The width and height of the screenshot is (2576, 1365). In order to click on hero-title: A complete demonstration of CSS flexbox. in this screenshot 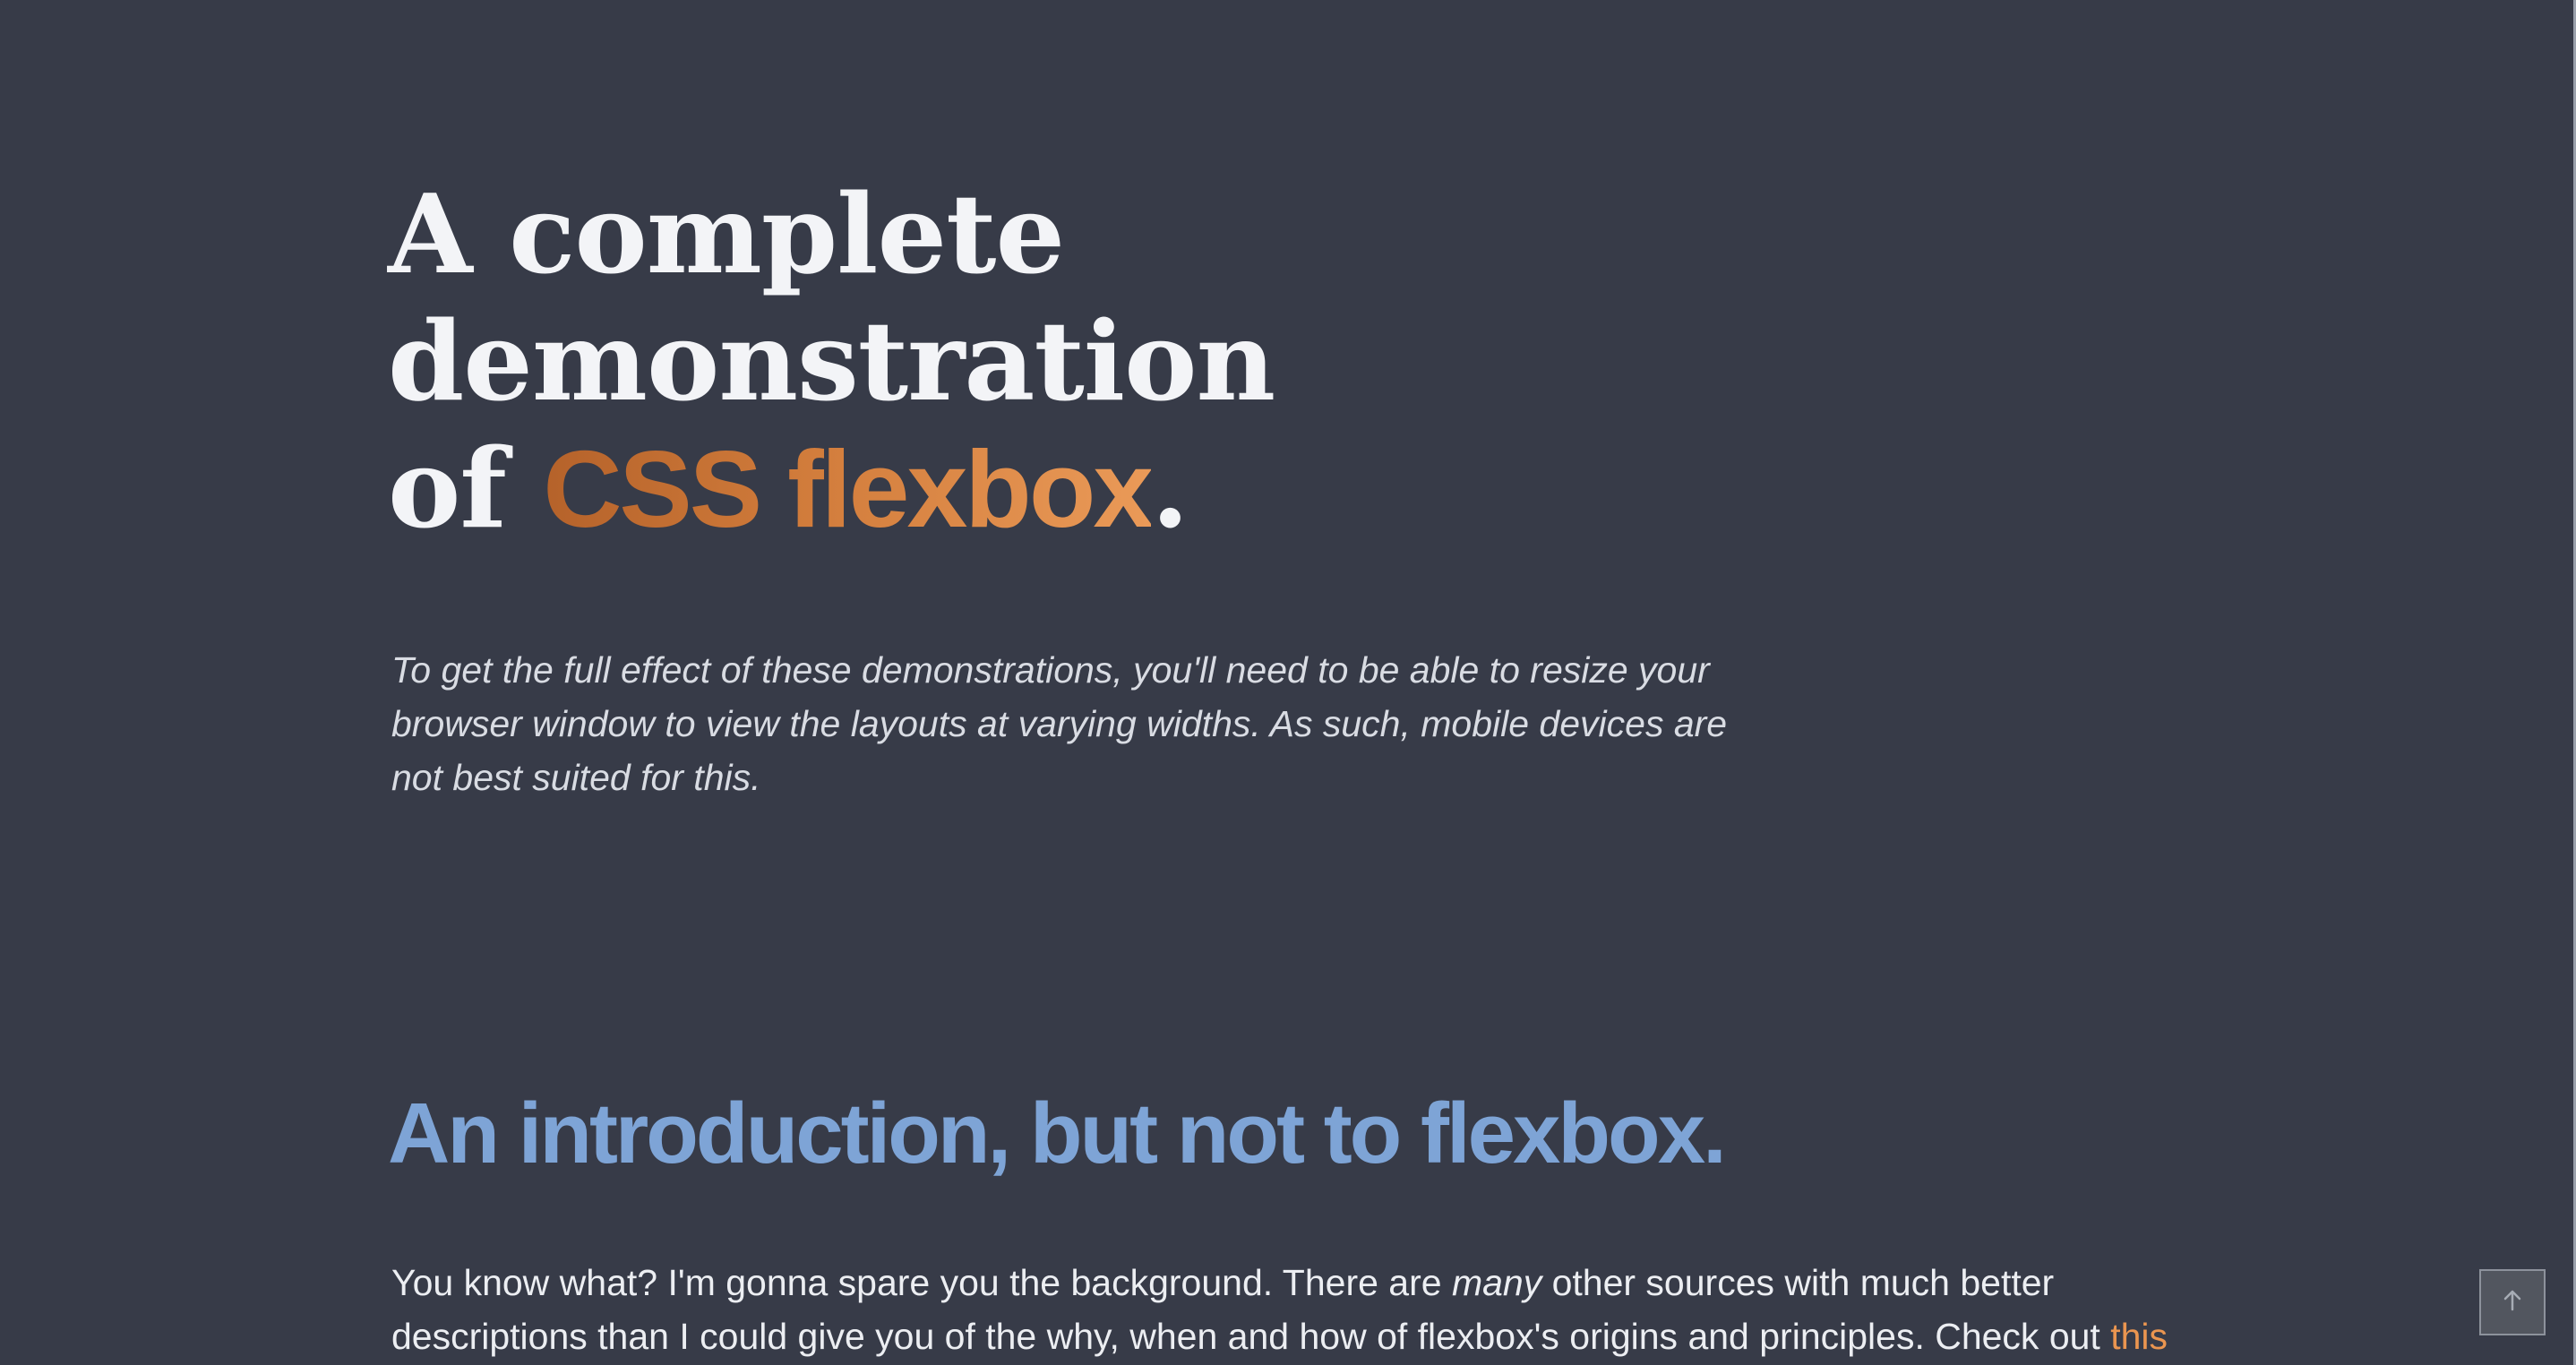, I will do `click(1059, 361)`.